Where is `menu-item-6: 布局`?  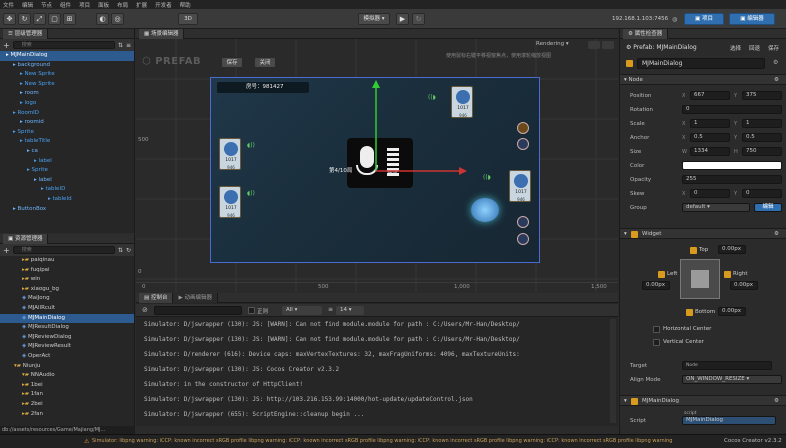 menu-item-6: 布局 is located at coordinates (122, 5).